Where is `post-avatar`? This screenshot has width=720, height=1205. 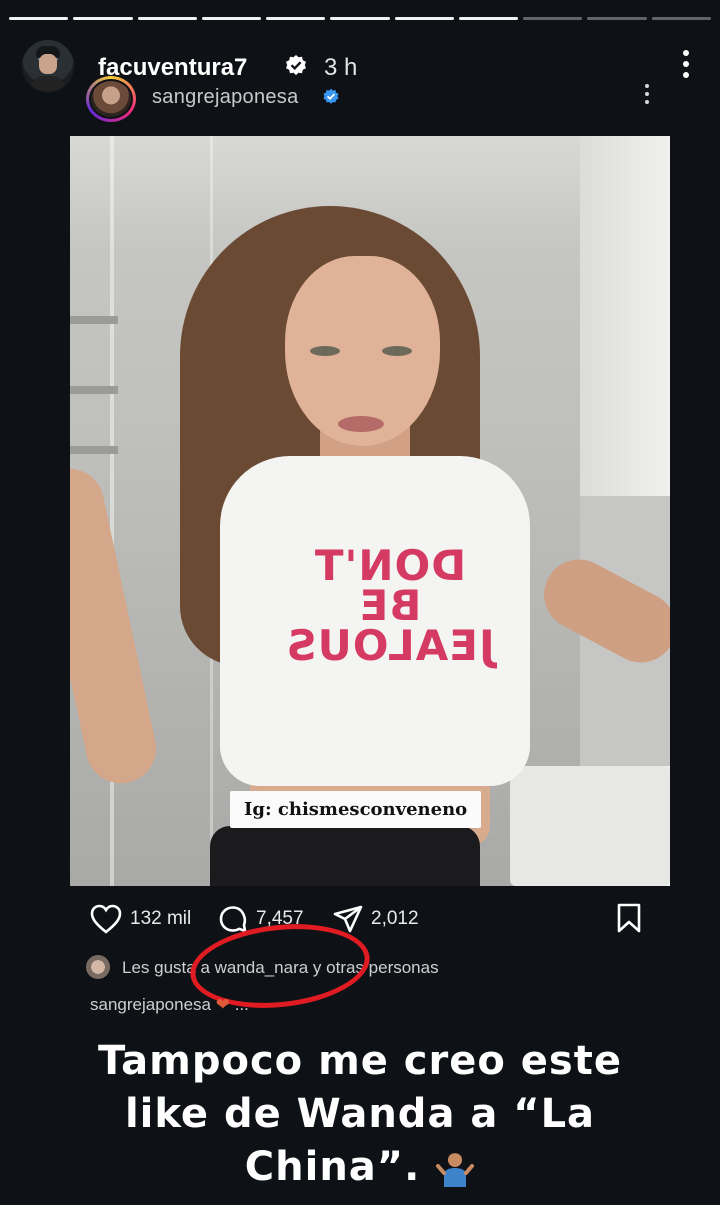
post-avatar is located at coordinates (111, 99).